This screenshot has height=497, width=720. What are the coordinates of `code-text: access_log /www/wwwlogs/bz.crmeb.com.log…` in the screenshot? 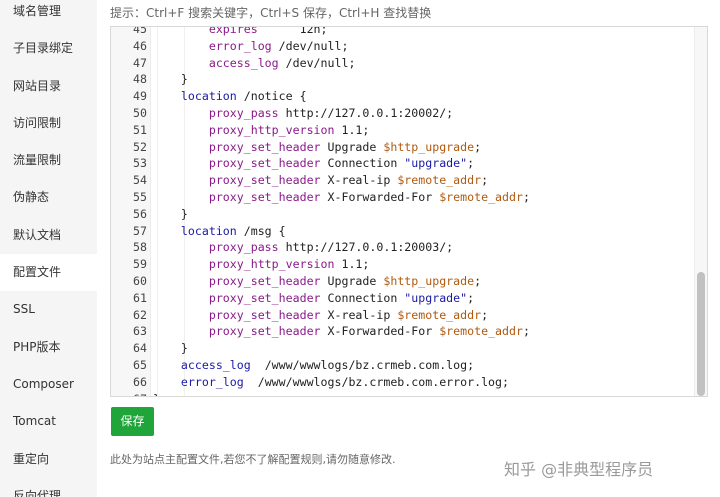 It's located at (313, 365).